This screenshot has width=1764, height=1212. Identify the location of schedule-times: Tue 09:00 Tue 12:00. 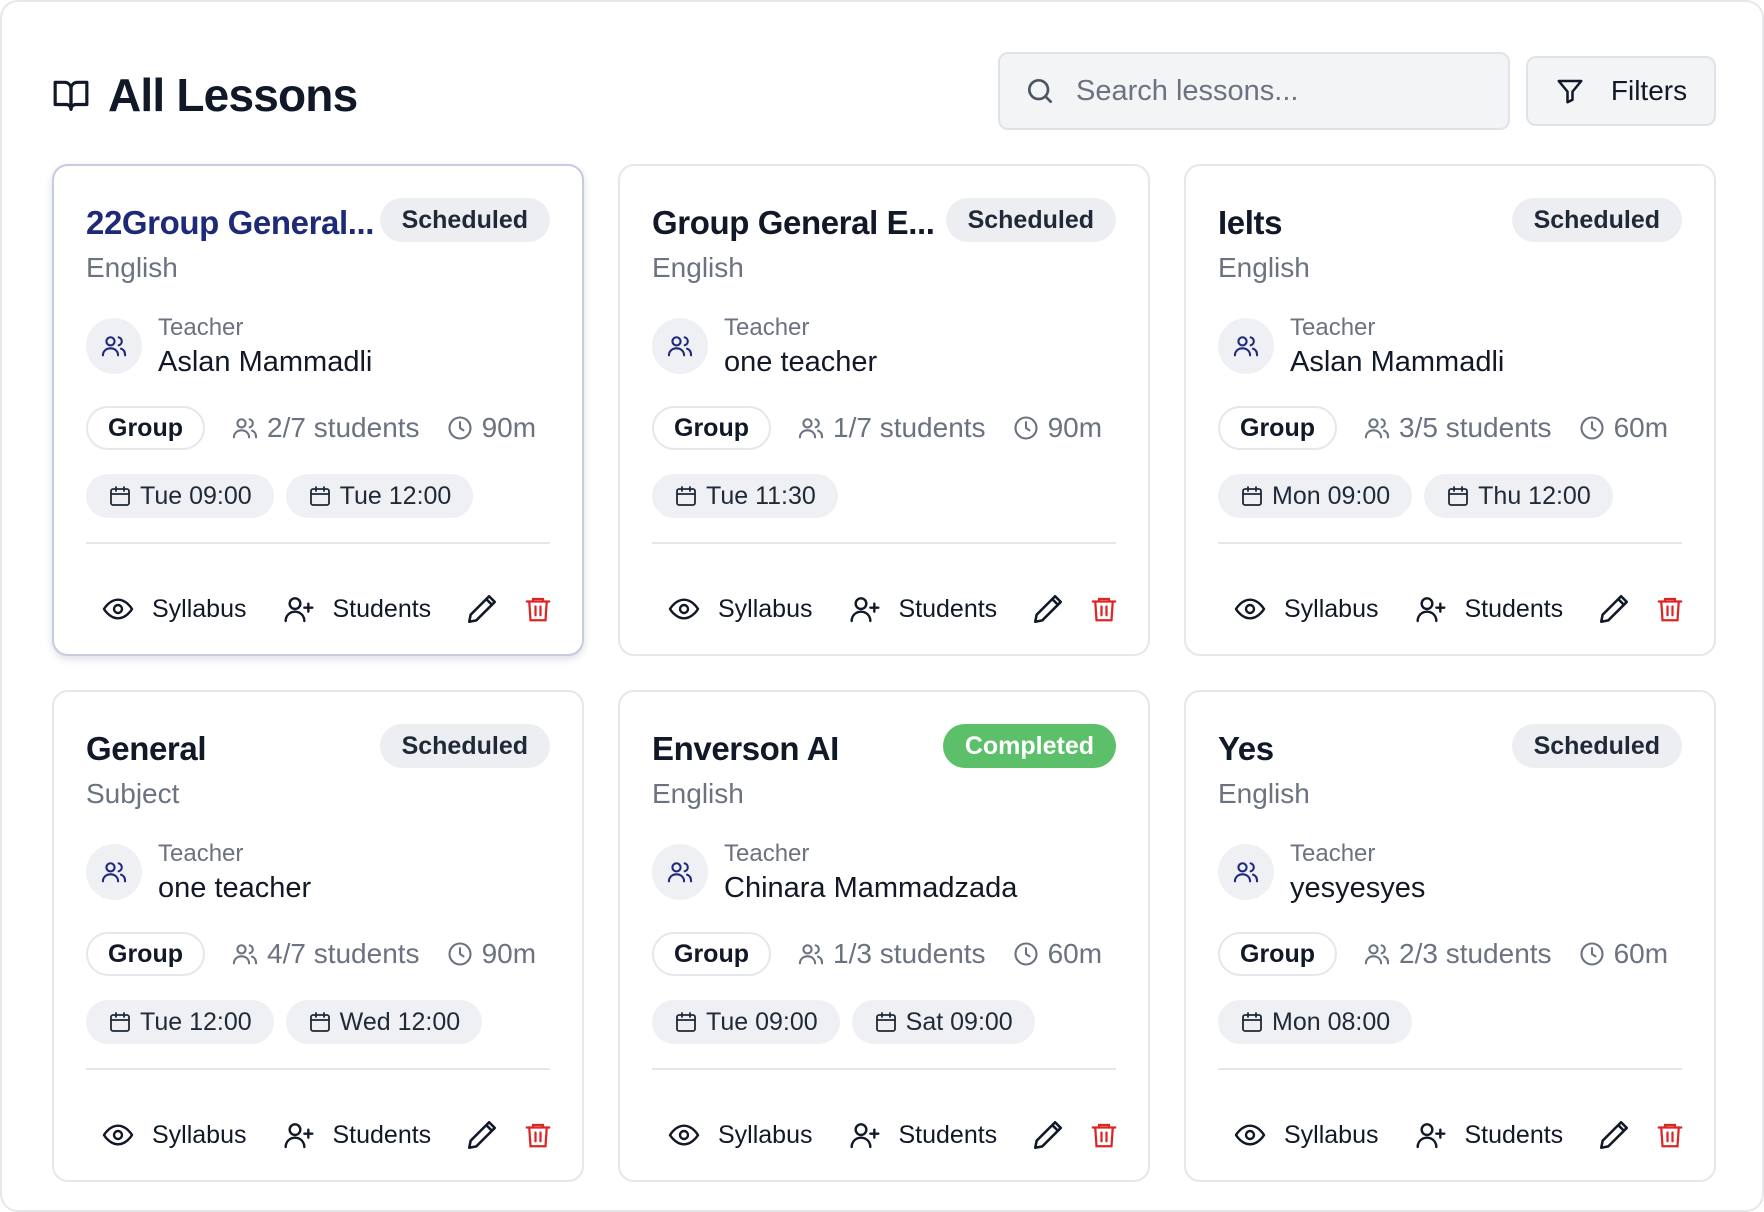
(285, 496).